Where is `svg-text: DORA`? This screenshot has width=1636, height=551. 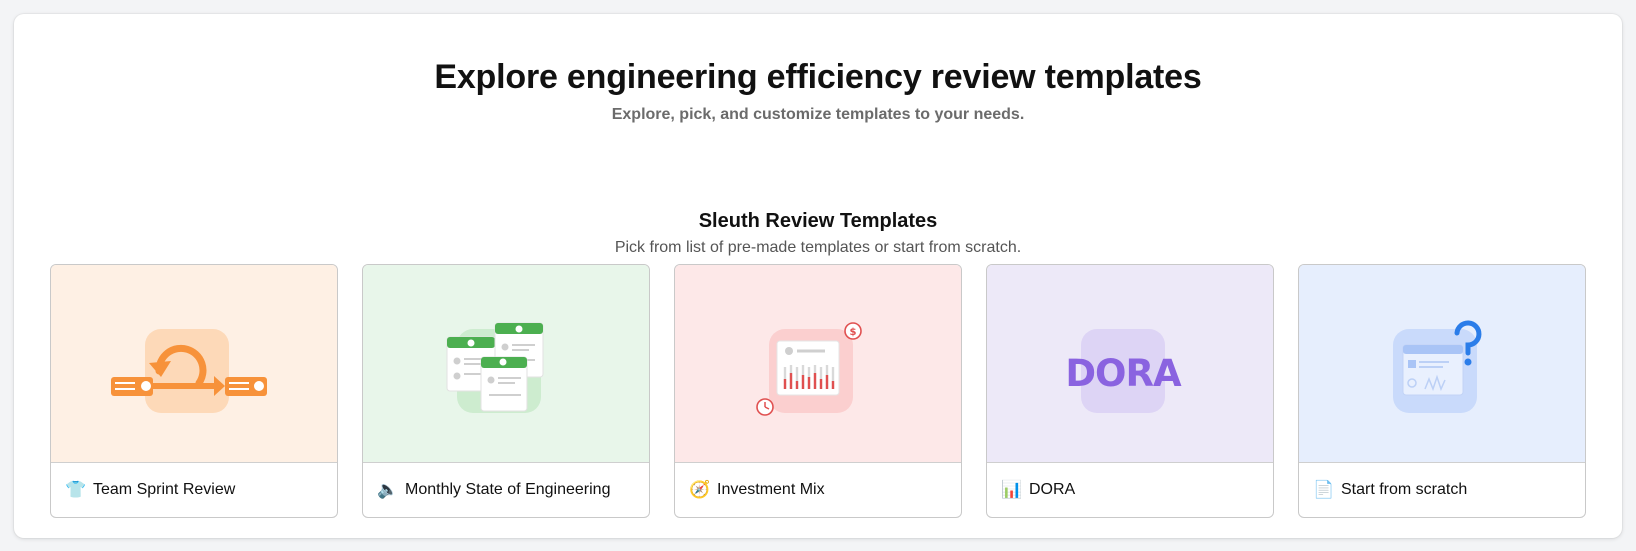
svg-text: DORA is located at coordinates (1123, 373).